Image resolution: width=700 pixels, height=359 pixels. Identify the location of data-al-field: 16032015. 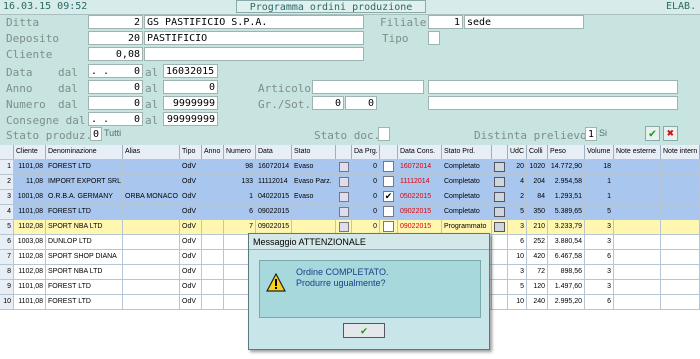
(190, 71).